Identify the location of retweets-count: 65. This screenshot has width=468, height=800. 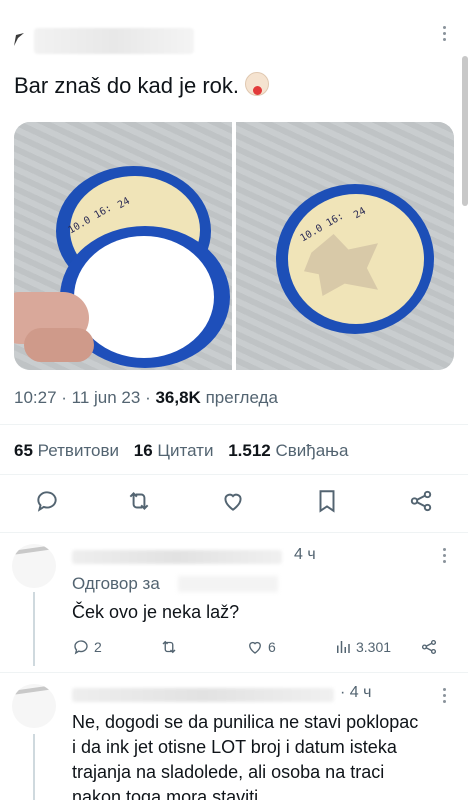
(23, 450).